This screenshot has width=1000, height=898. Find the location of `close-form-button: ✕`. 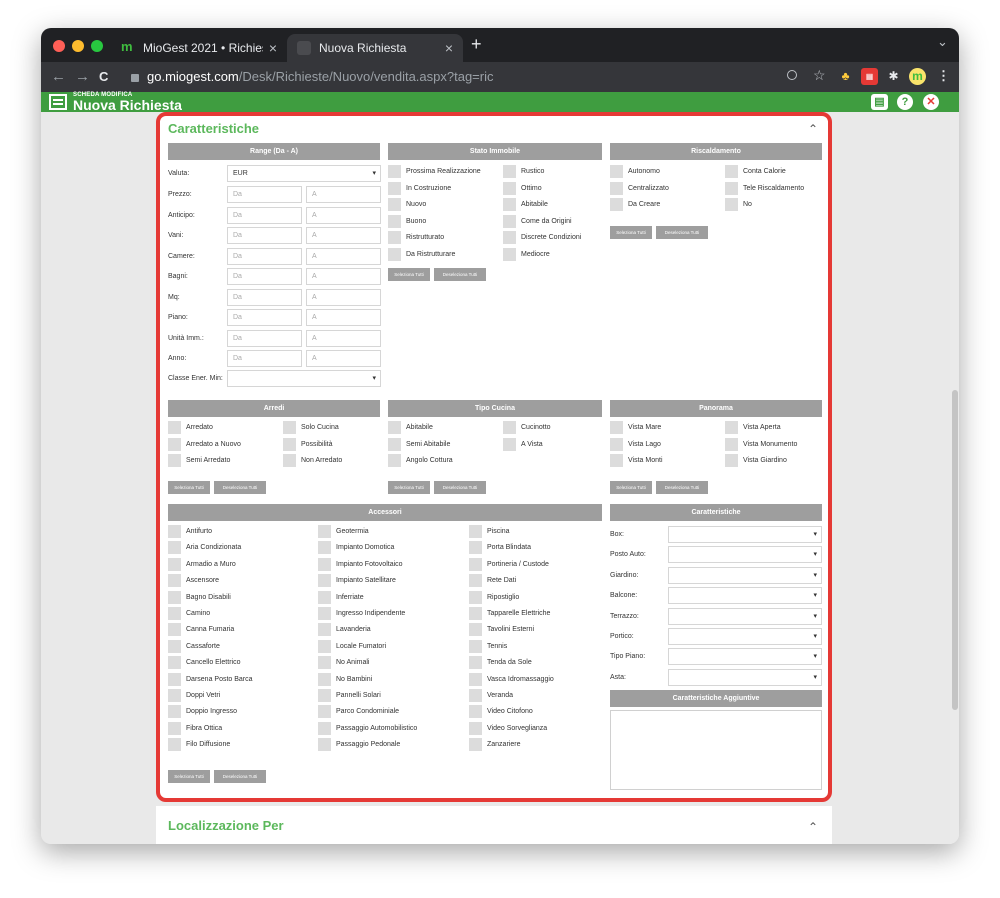

close-form-button: ✕ is located at coordinates (931, 102).